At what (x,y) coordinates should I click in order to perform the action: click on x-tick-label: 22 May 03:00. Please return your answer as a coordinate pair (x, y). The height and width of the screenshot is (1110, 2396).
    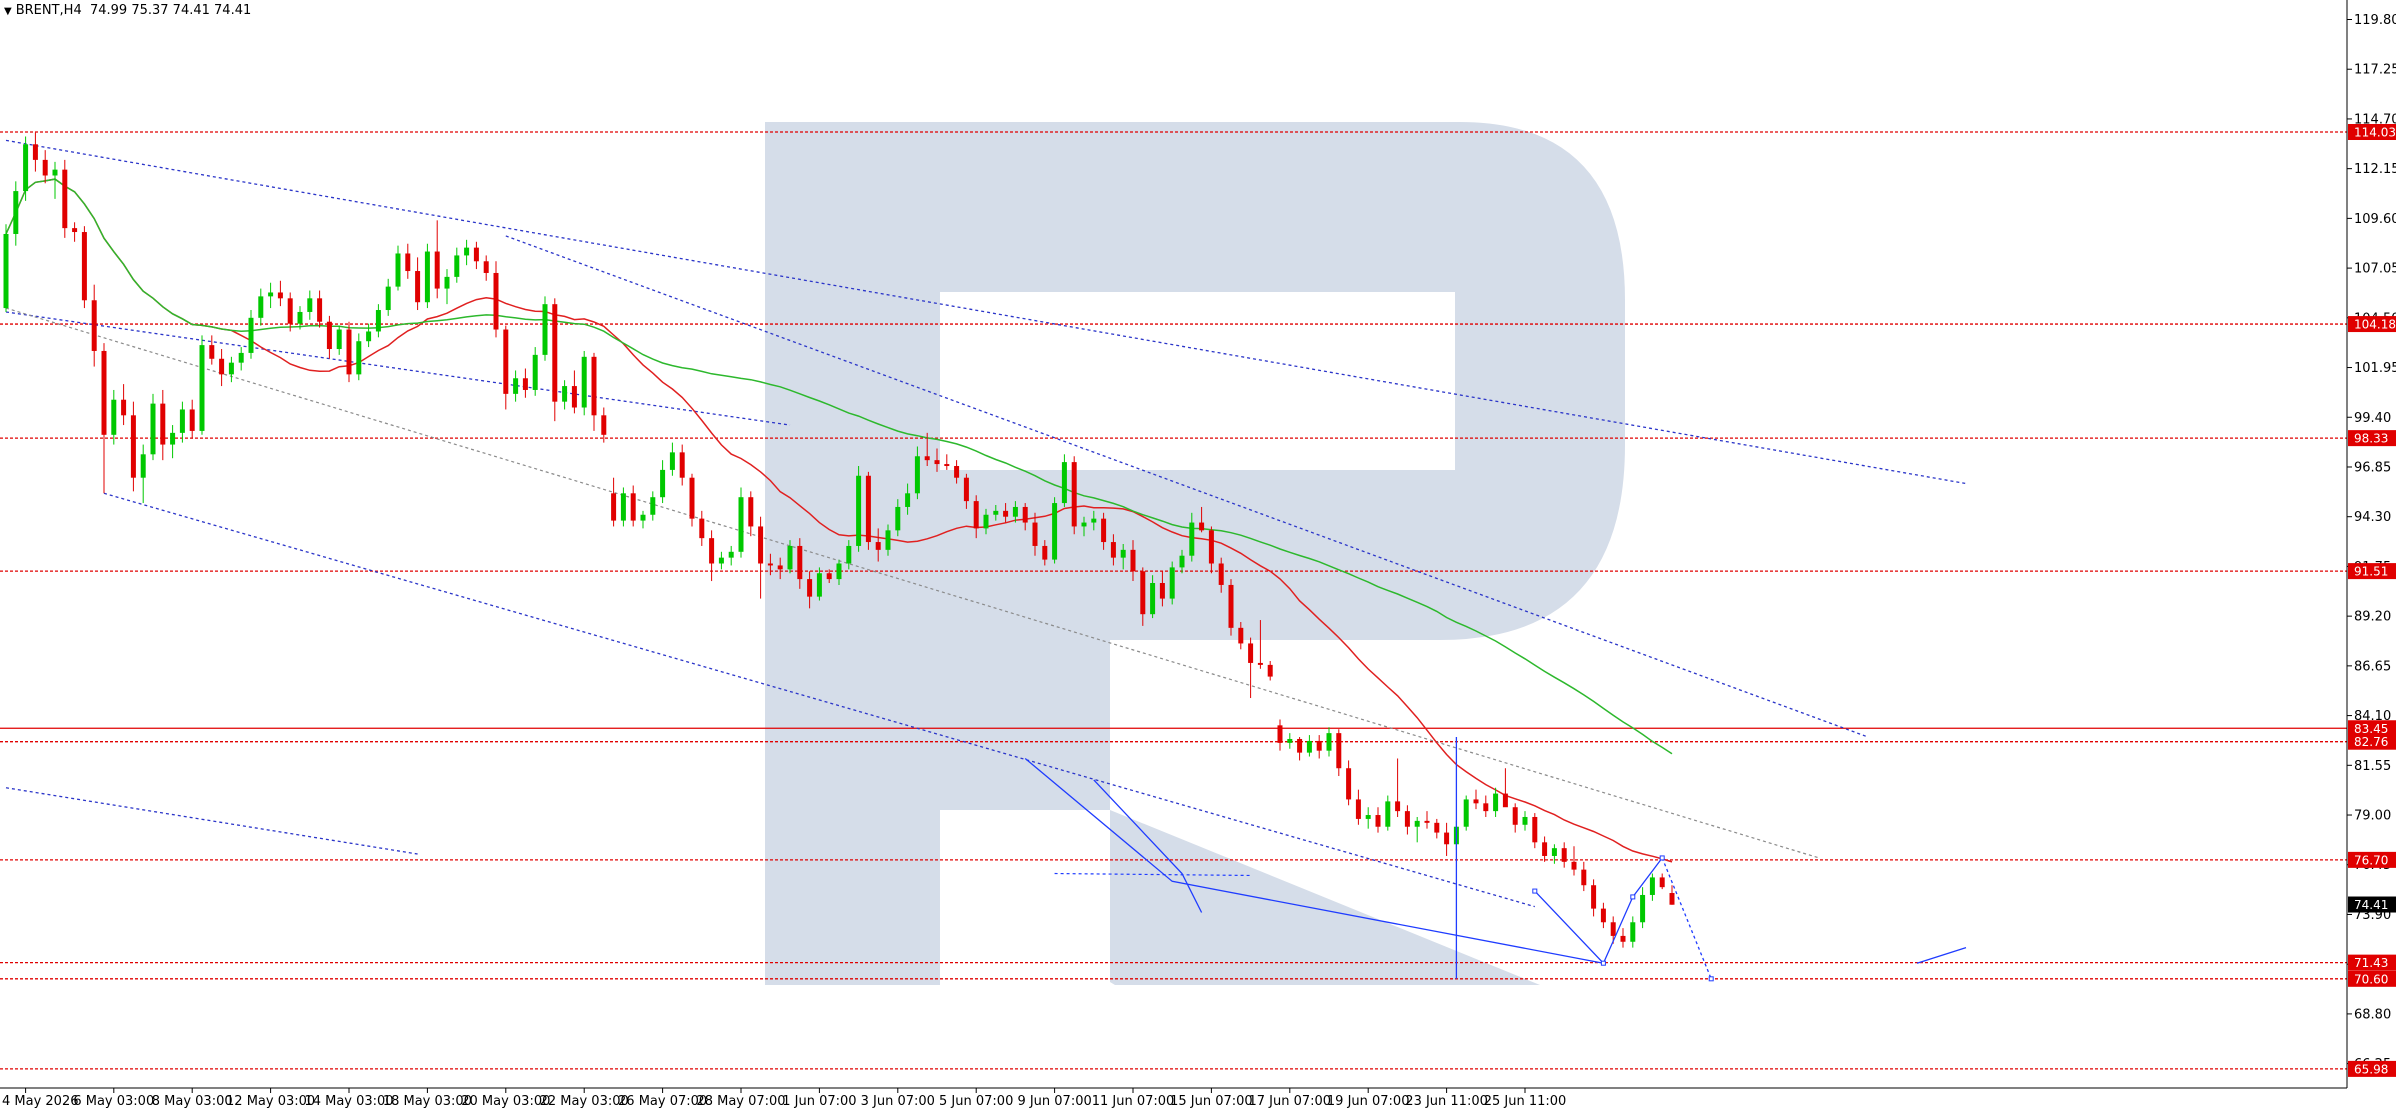
    Looking at the image, I should click on (584, 1101).